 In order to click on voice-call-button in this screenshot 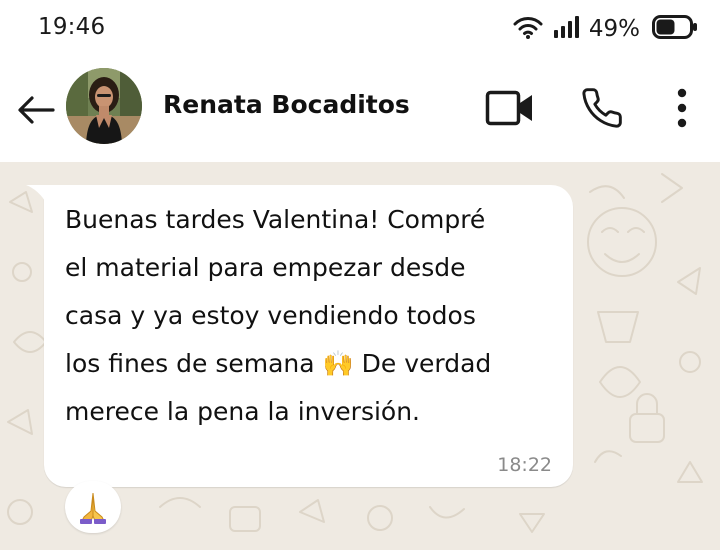, I will do `click(602, 108)`.